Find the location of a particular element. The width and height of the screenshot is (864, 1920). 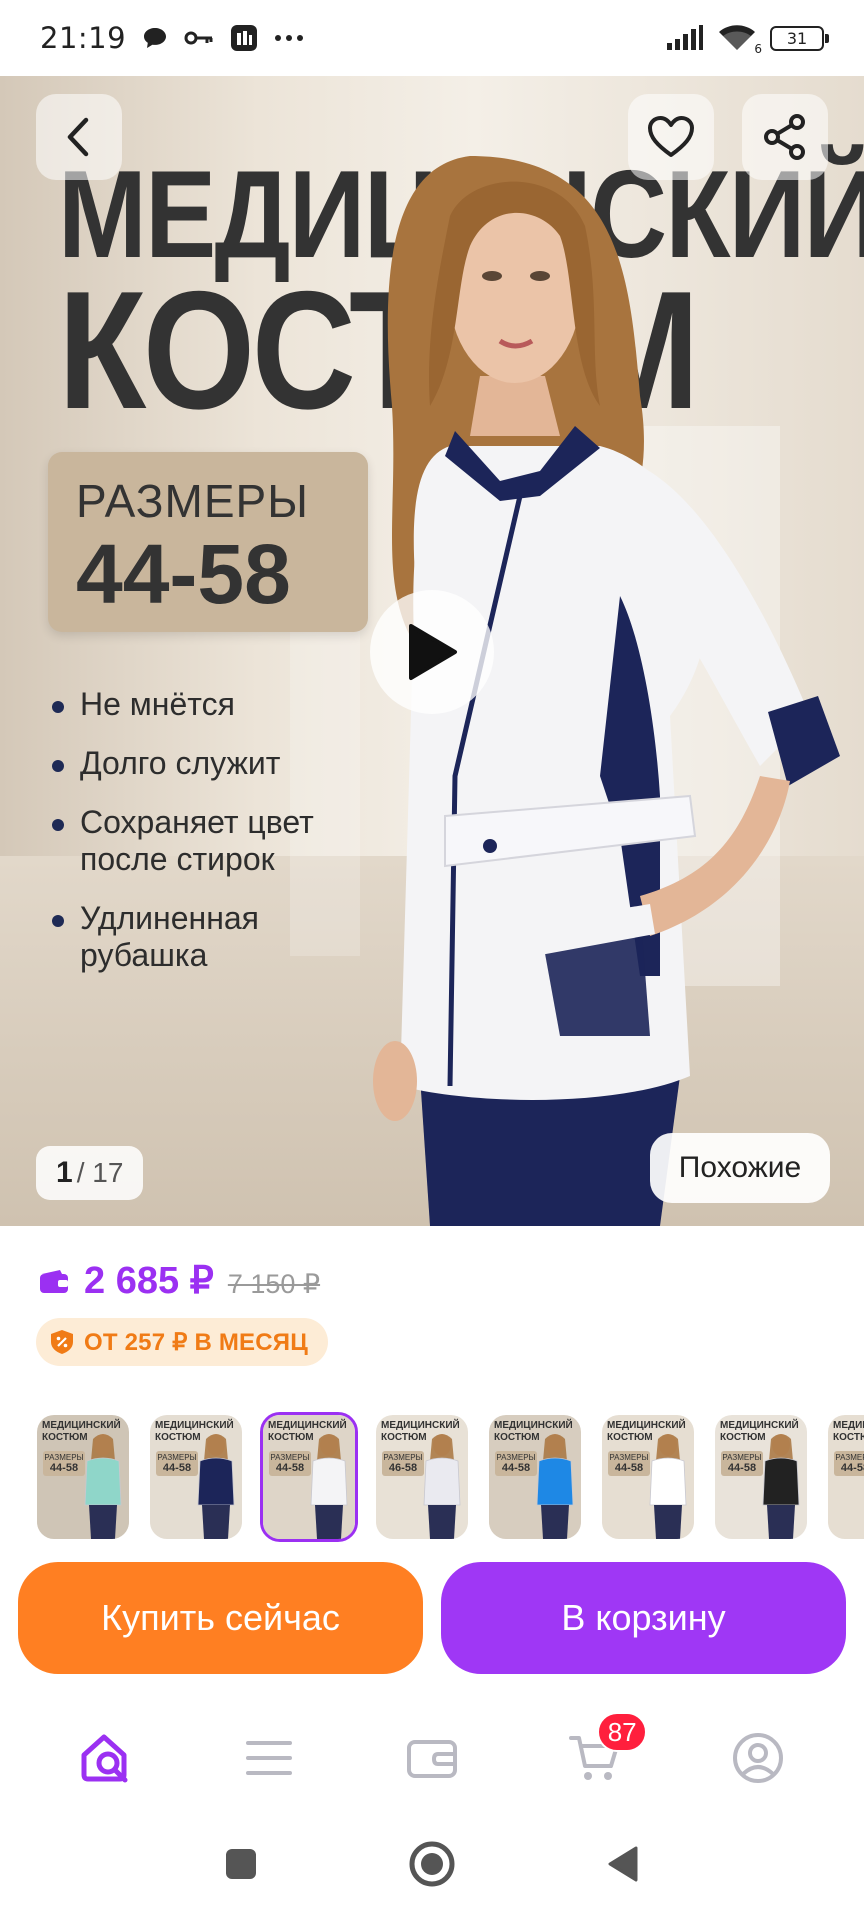

image-counter: 1 / 17 is located at coordinates (90, 1173).